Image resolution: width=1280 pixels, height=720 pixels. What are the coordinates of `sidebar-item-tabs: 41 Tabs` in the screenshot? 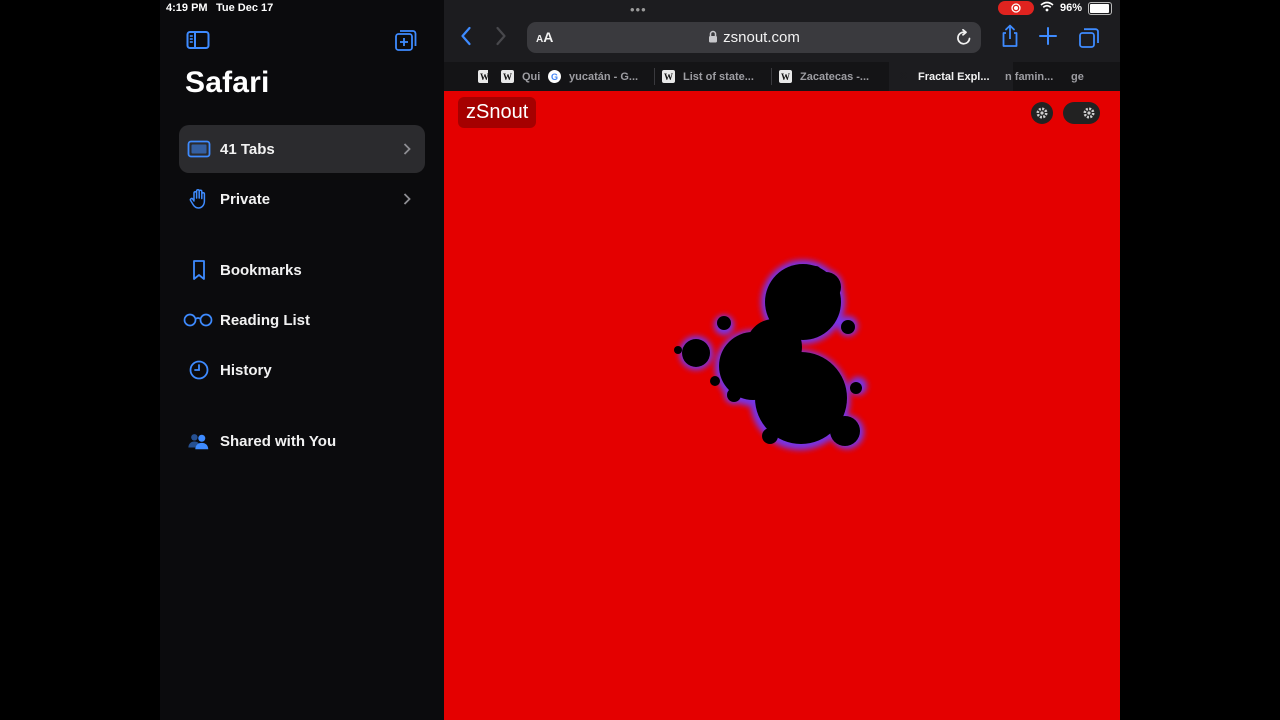 It's located at (302, 149).